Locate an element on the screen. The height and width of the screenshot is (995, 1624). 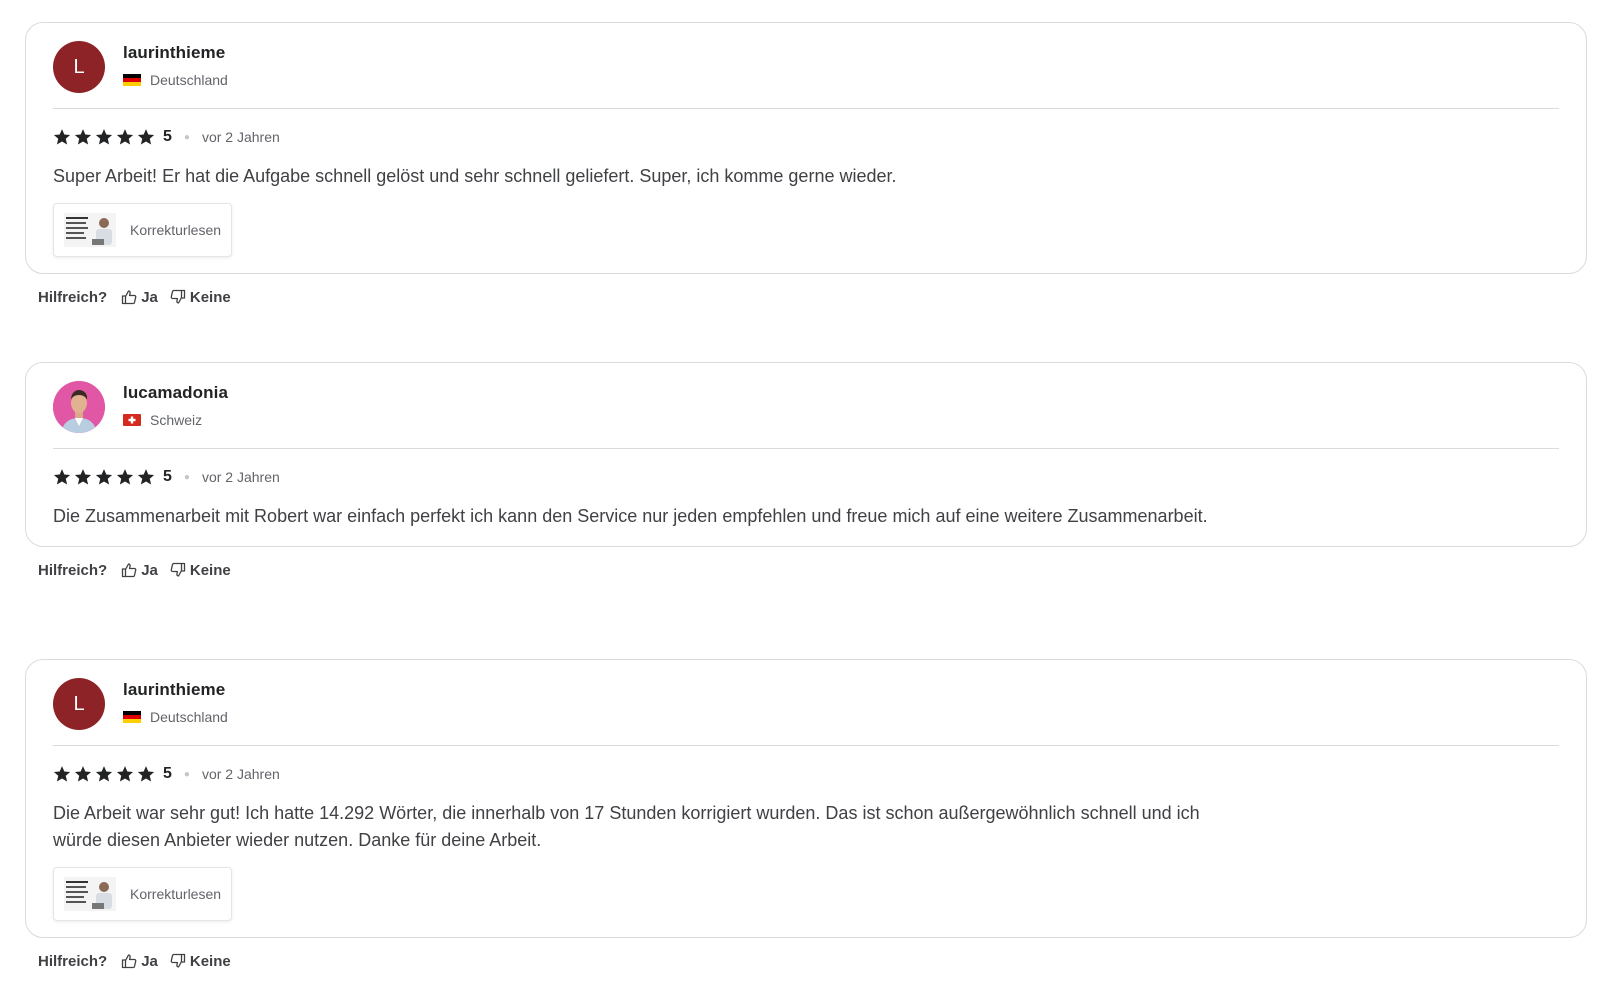
switzerland-flag-icon is located at coordinates (132, 420).